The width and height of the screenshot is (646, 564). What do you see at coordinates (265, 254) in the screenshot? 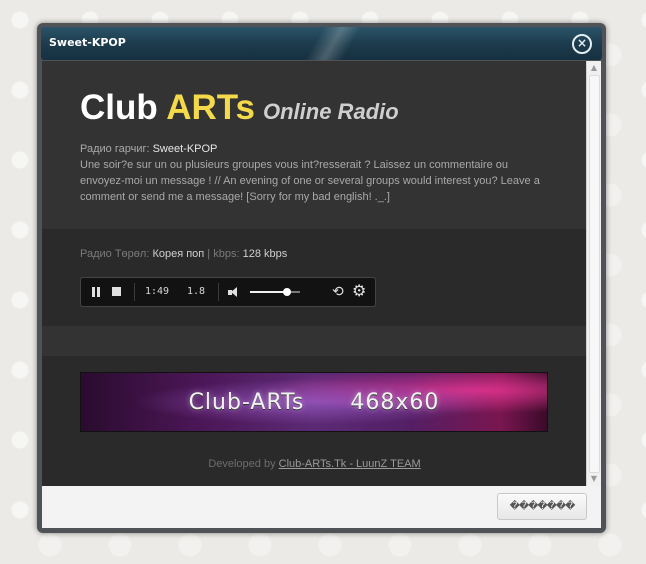
I see `kbps-value: 128 kbps` at bounding box center [265, 254].